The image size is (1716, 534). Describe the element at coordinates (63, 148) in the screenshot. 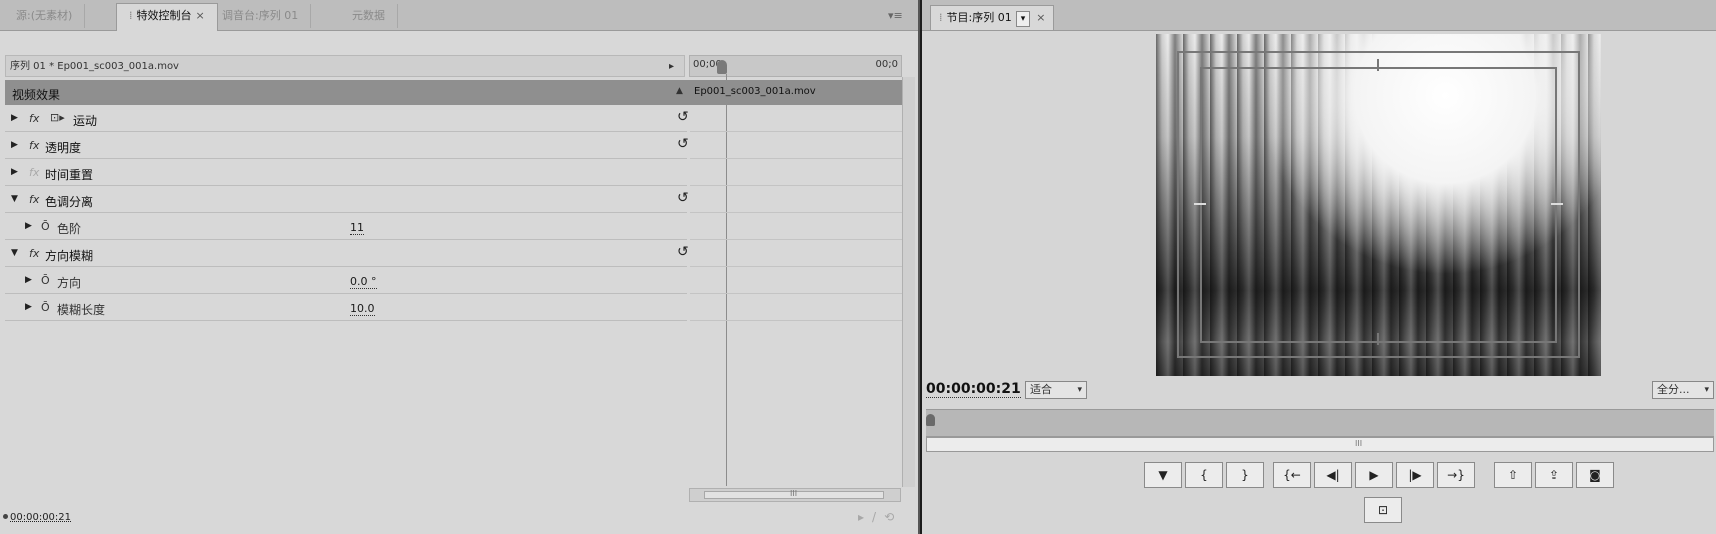

I see `effect-name-opacity: 透明度` at that location.